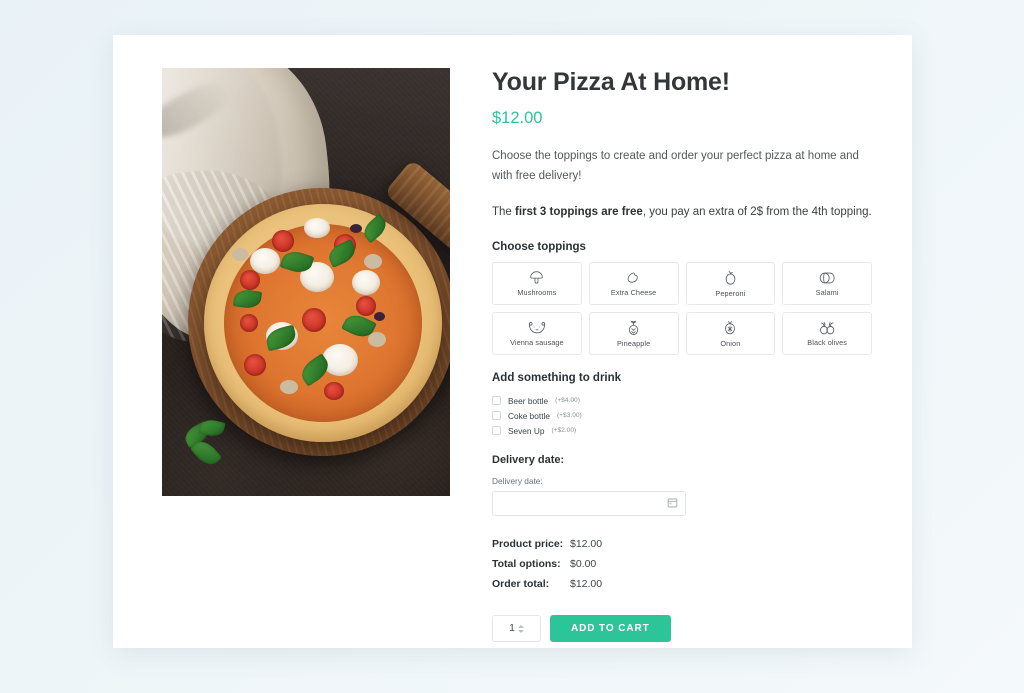  Describe the element at coordinates (682, 588) in the screenshot. I see `total-row-order-total: Order total: $12.00` at that location.